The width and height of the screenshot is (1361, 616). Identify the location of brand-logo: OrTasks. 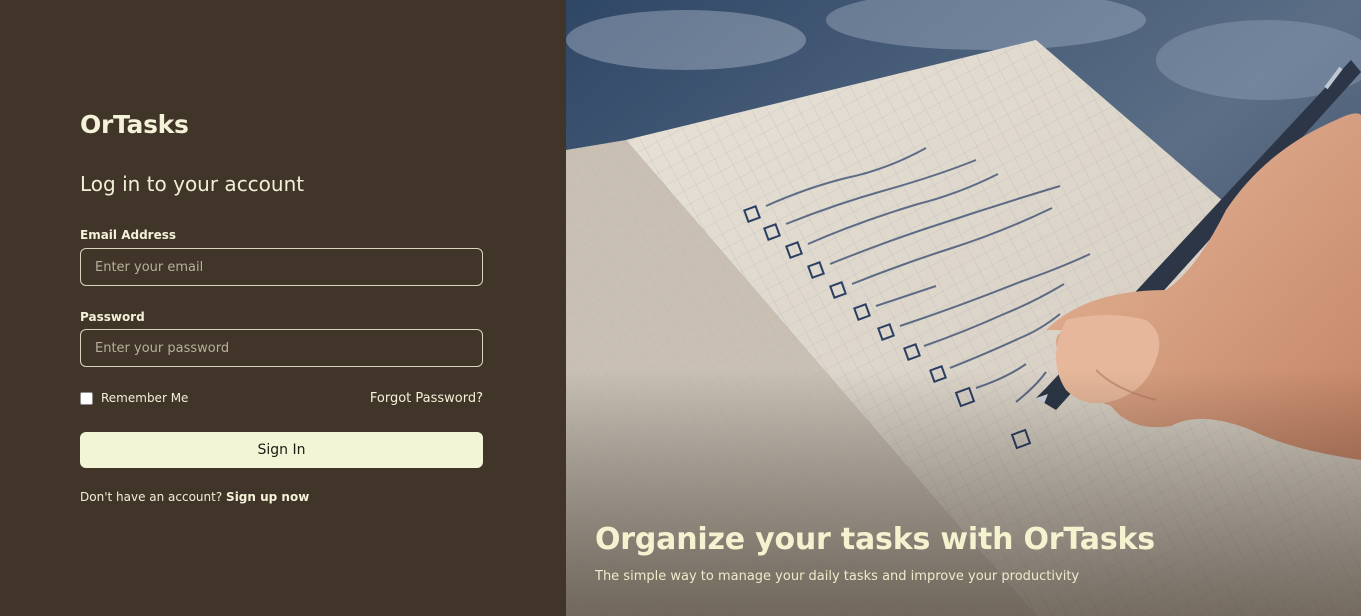
(134, 124).